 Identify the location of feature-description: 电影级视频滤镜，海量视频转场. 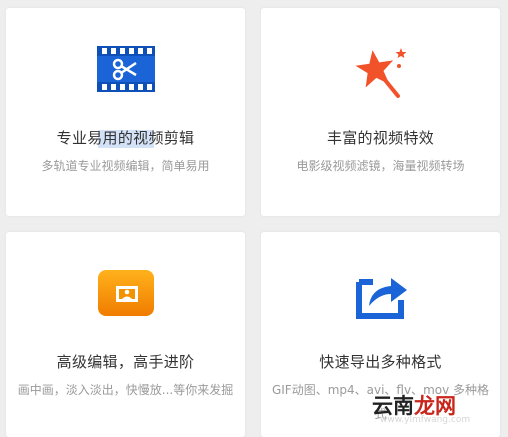
(380, 166).